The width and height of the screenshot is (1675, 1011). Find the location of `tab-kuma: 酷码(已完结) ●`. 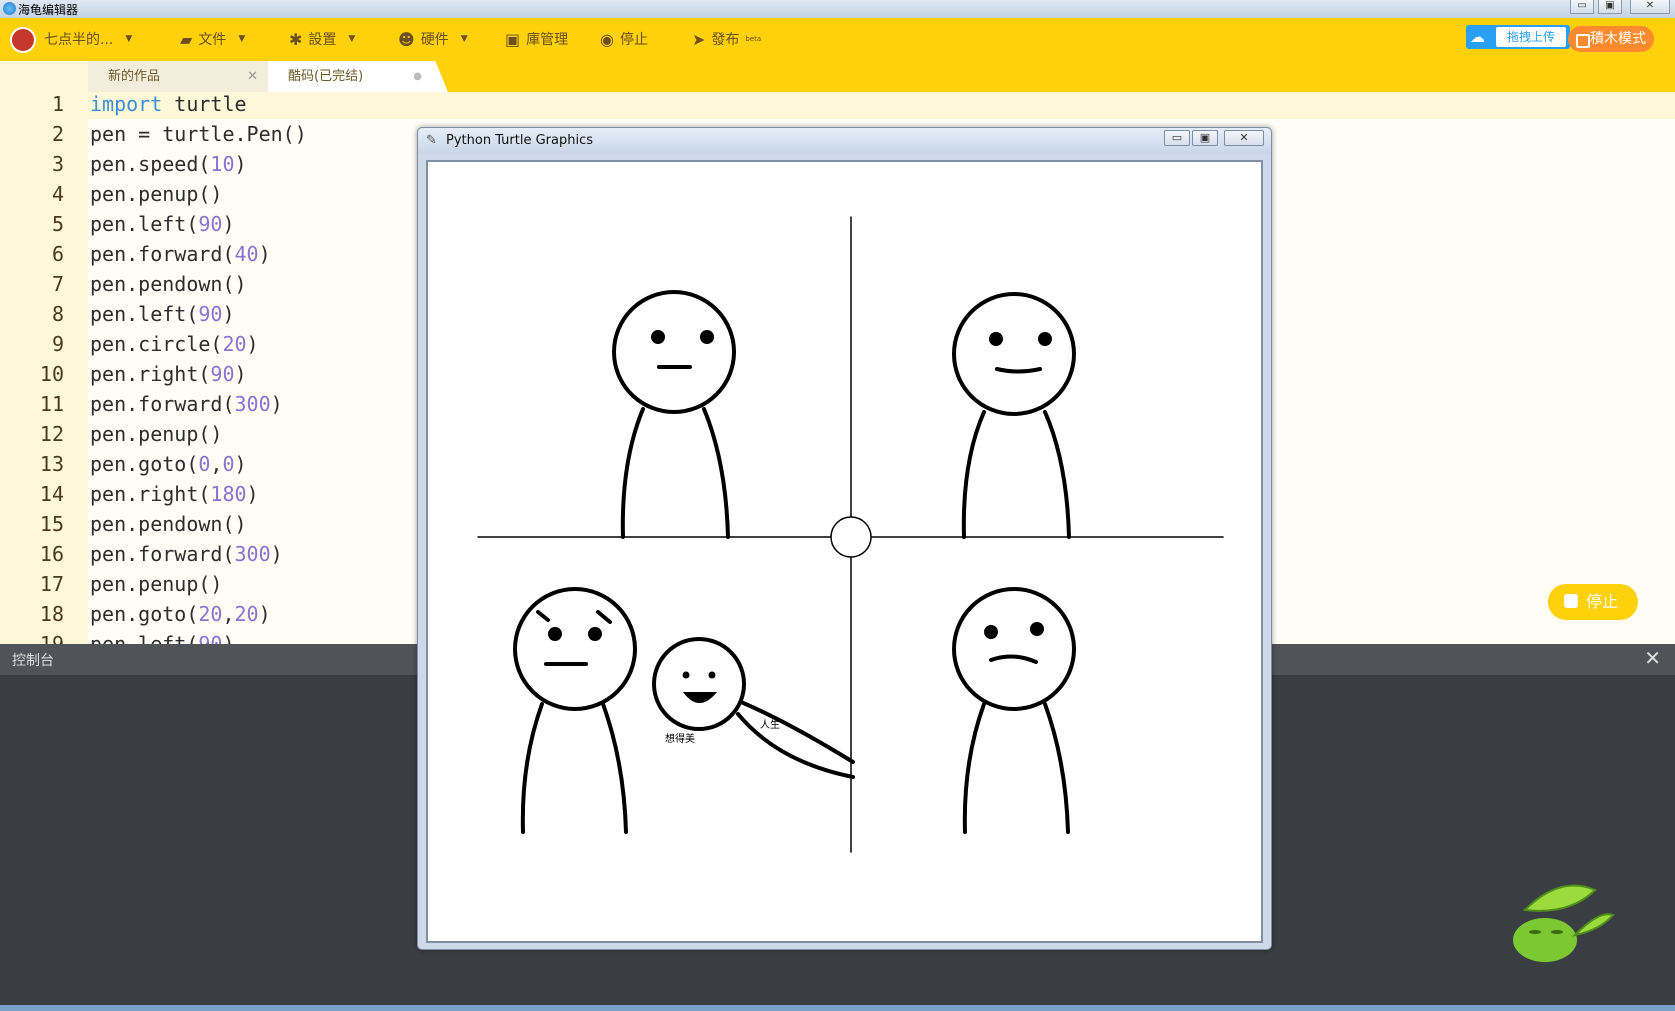

tab-kuma: 酷码(已完结) ● is located at coordinates (358, 76).